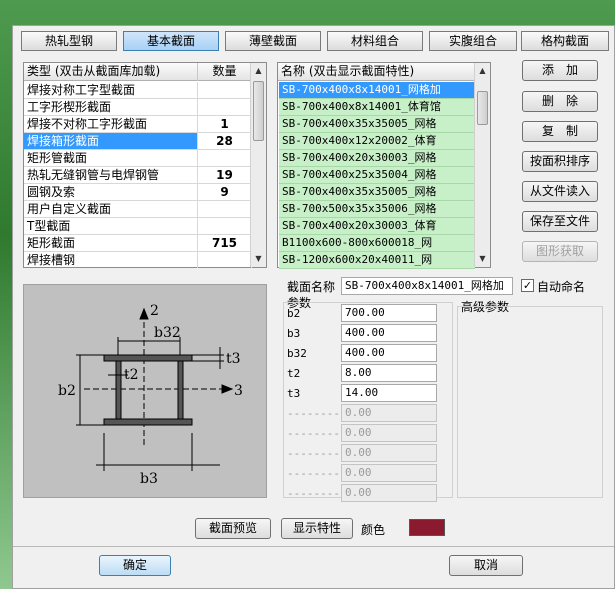 This screenshot has height=589, width=615. What do you see at coordinates (311, 287) in the screenshot?
I see `section-name-label: 截面名称` at bounding box center [311, 287].